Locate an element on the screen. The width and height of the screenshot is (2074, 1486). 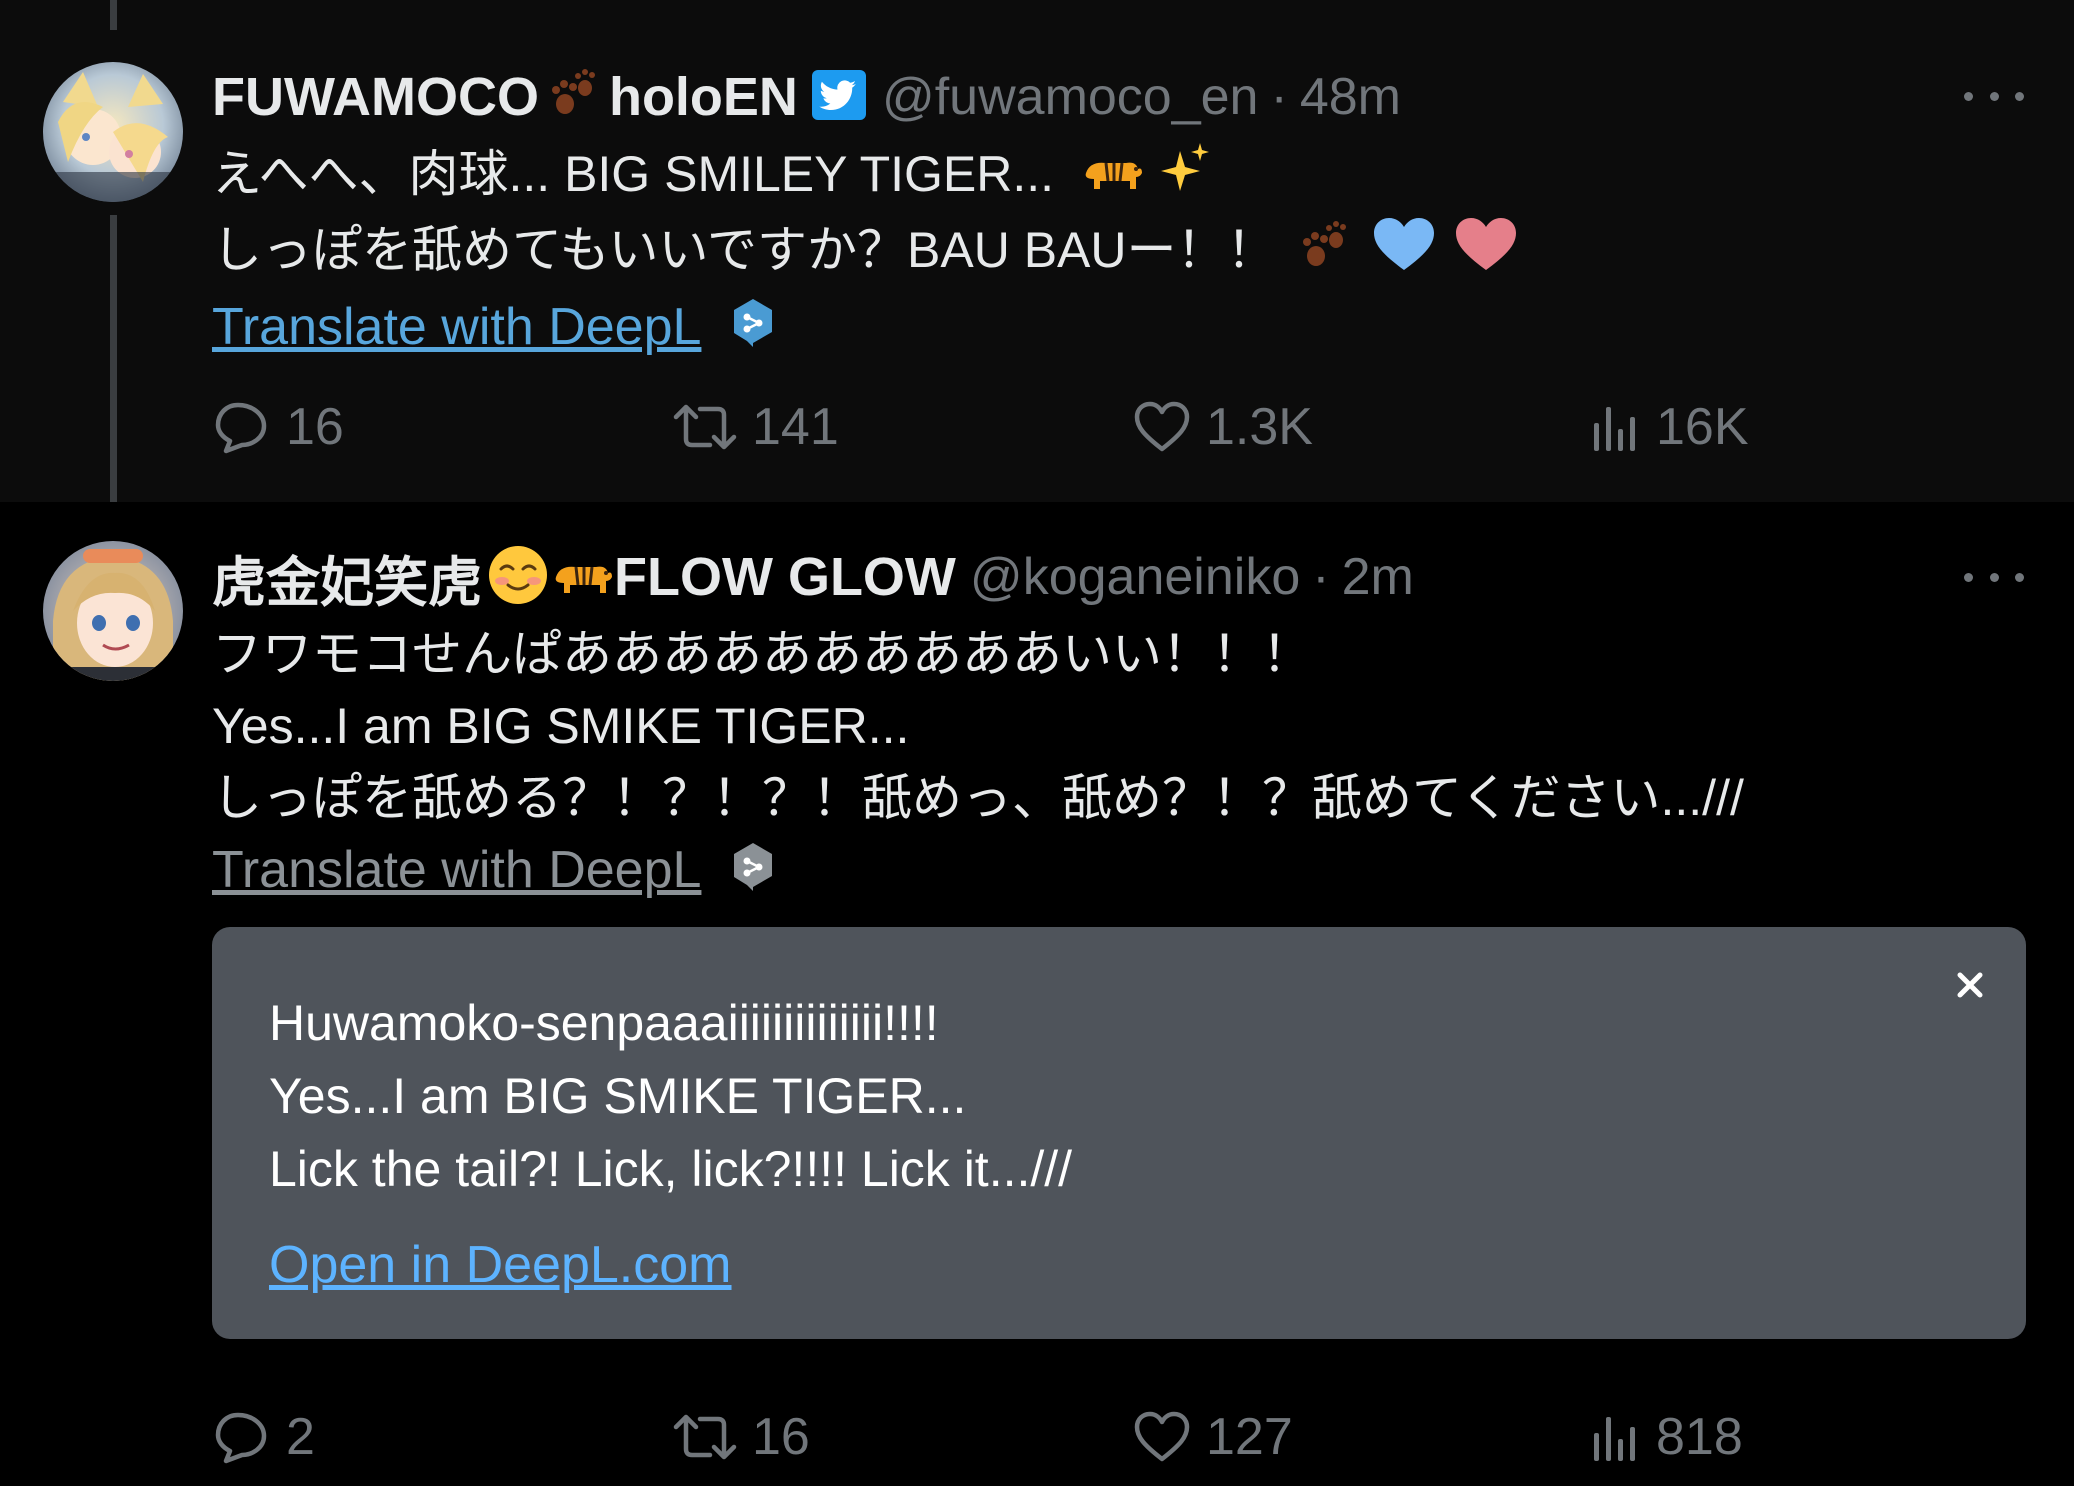
display-name-suffix: FLOW GLOW is located at coordinates (785, 577).